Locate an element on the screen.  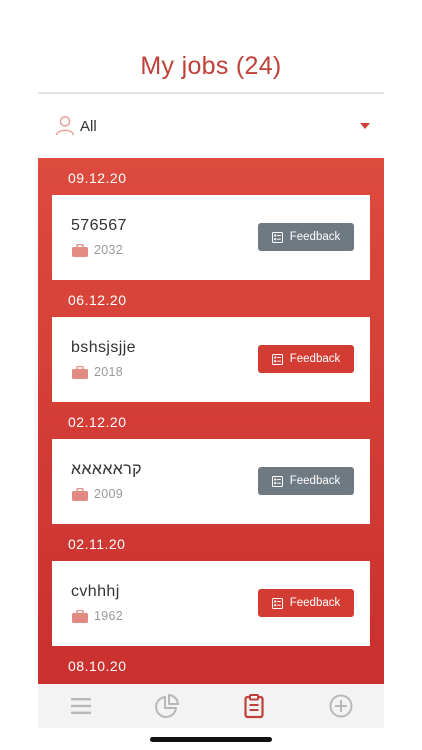
job-date: 09.12.20 is located at coordinates (97, 178).